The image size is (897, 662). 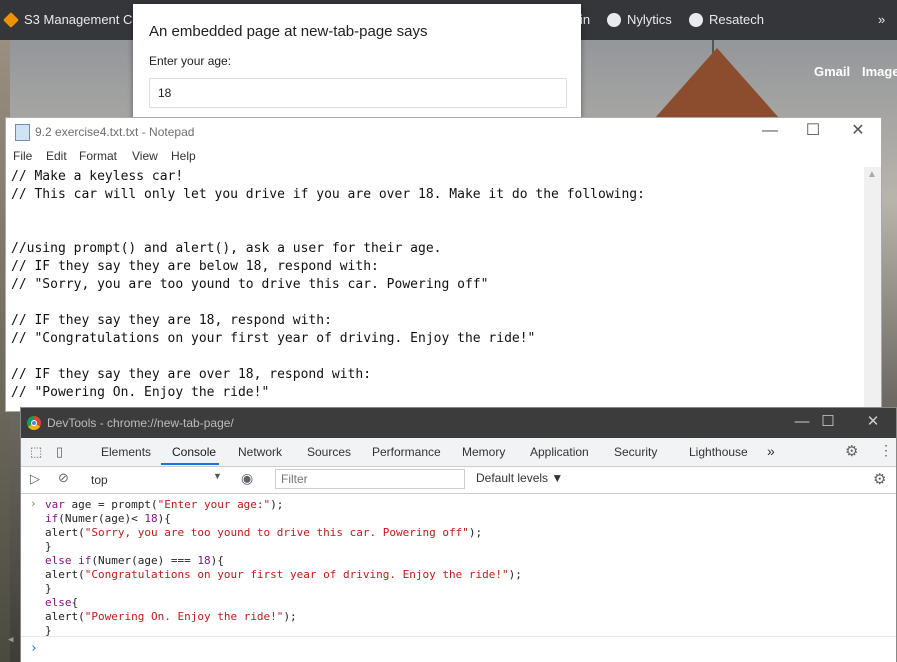 I want to click on images-link: Image, so click(x=879, y=71).